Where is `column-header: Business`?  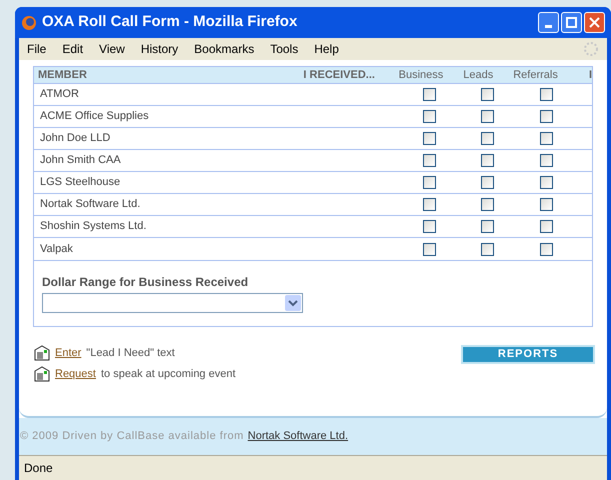
column-header: Business is located at coordinates (421, 75).